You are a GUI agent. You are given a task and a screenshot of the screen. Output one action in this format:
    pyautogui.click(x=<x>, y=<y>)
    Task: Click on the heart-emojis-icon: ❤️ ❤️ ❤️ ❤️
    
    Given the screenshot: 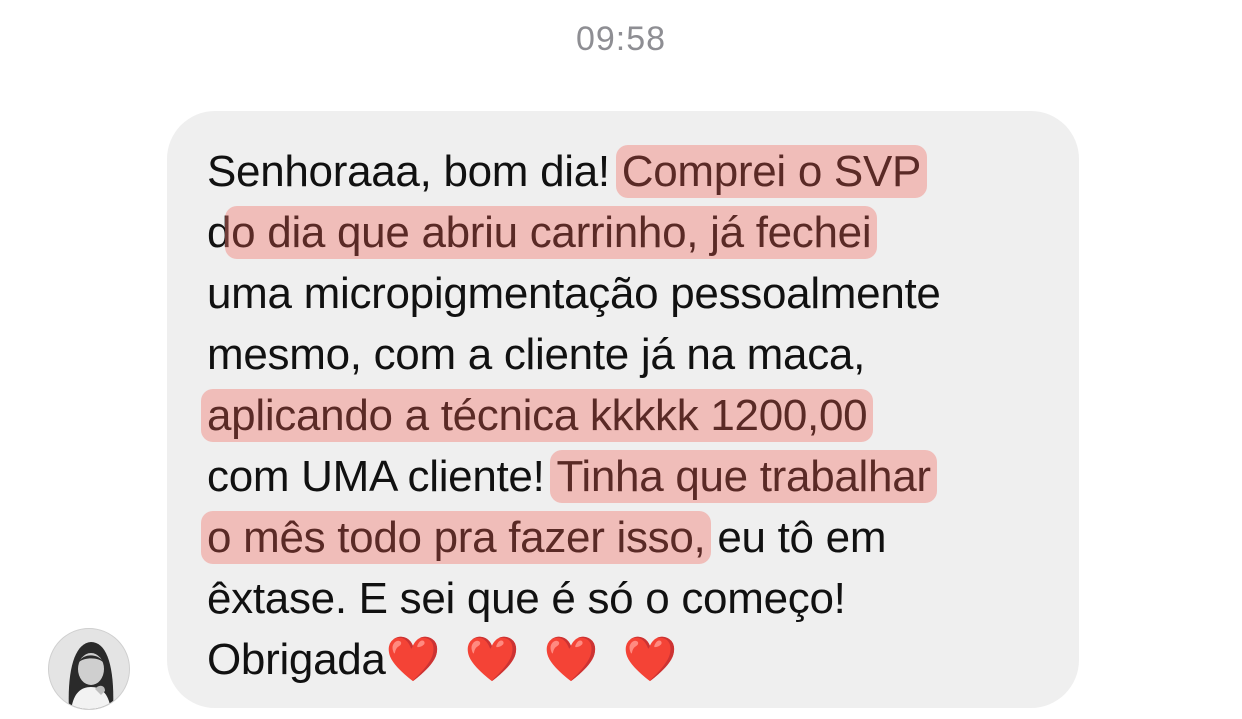 What is the action you would take?
    pyautogui.click(x=534, y=659)
    